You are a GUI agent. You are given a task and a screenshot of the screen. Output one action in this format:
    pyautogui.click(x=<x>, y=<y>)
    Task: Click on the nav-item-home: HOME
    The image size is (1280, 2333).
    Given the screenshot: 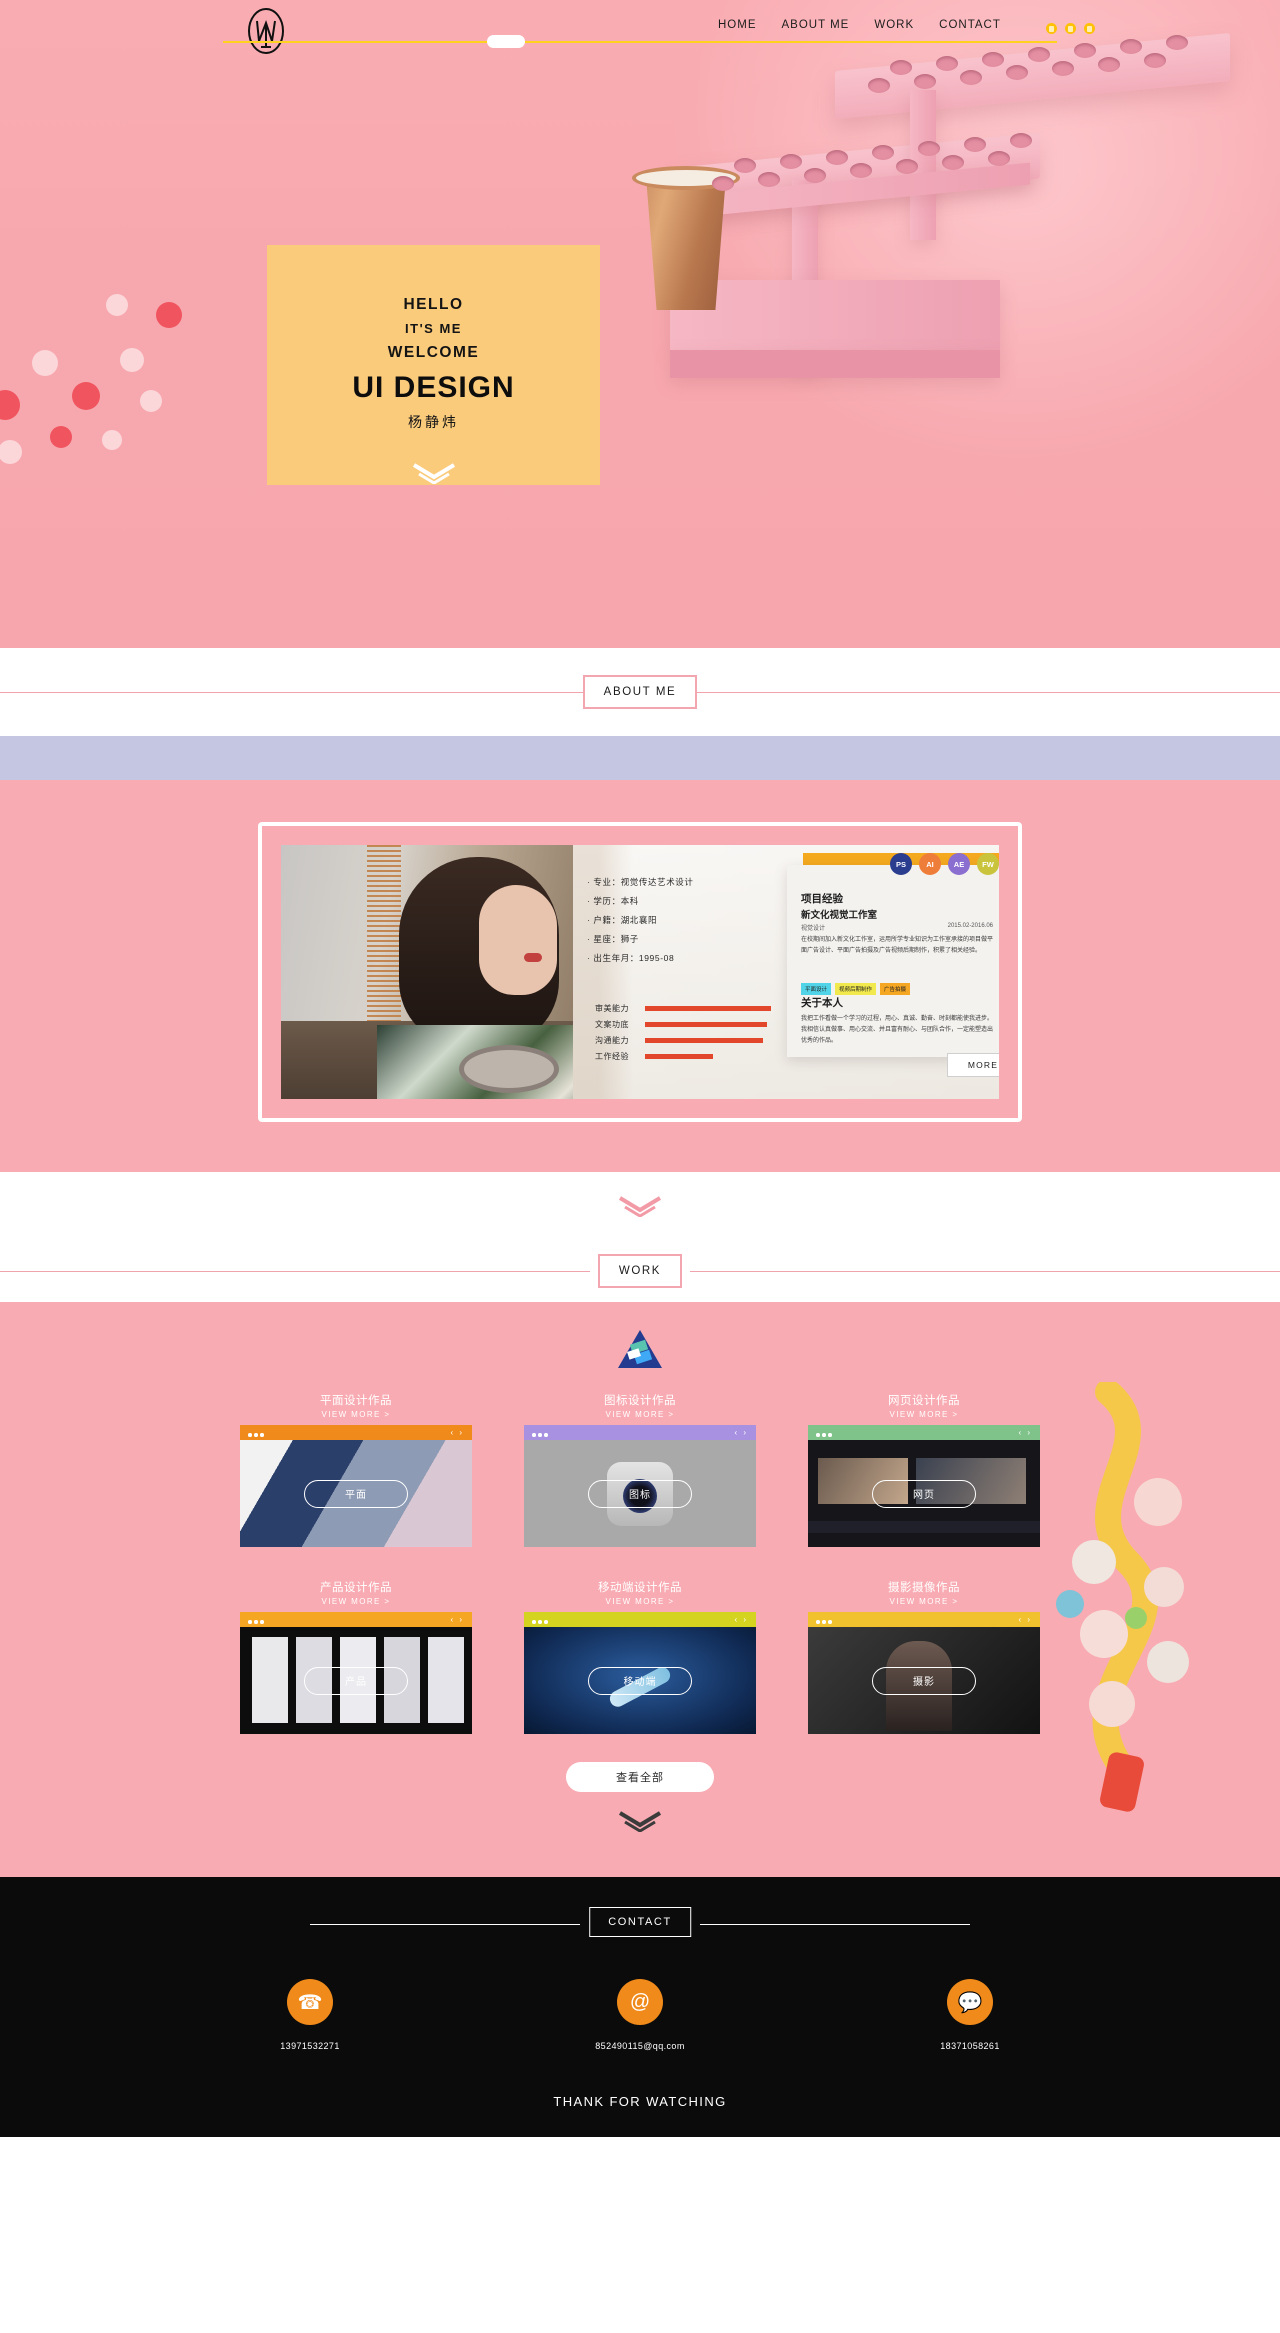 What is the action you would take?
    pyautogui.click(x=737, y=25)
    